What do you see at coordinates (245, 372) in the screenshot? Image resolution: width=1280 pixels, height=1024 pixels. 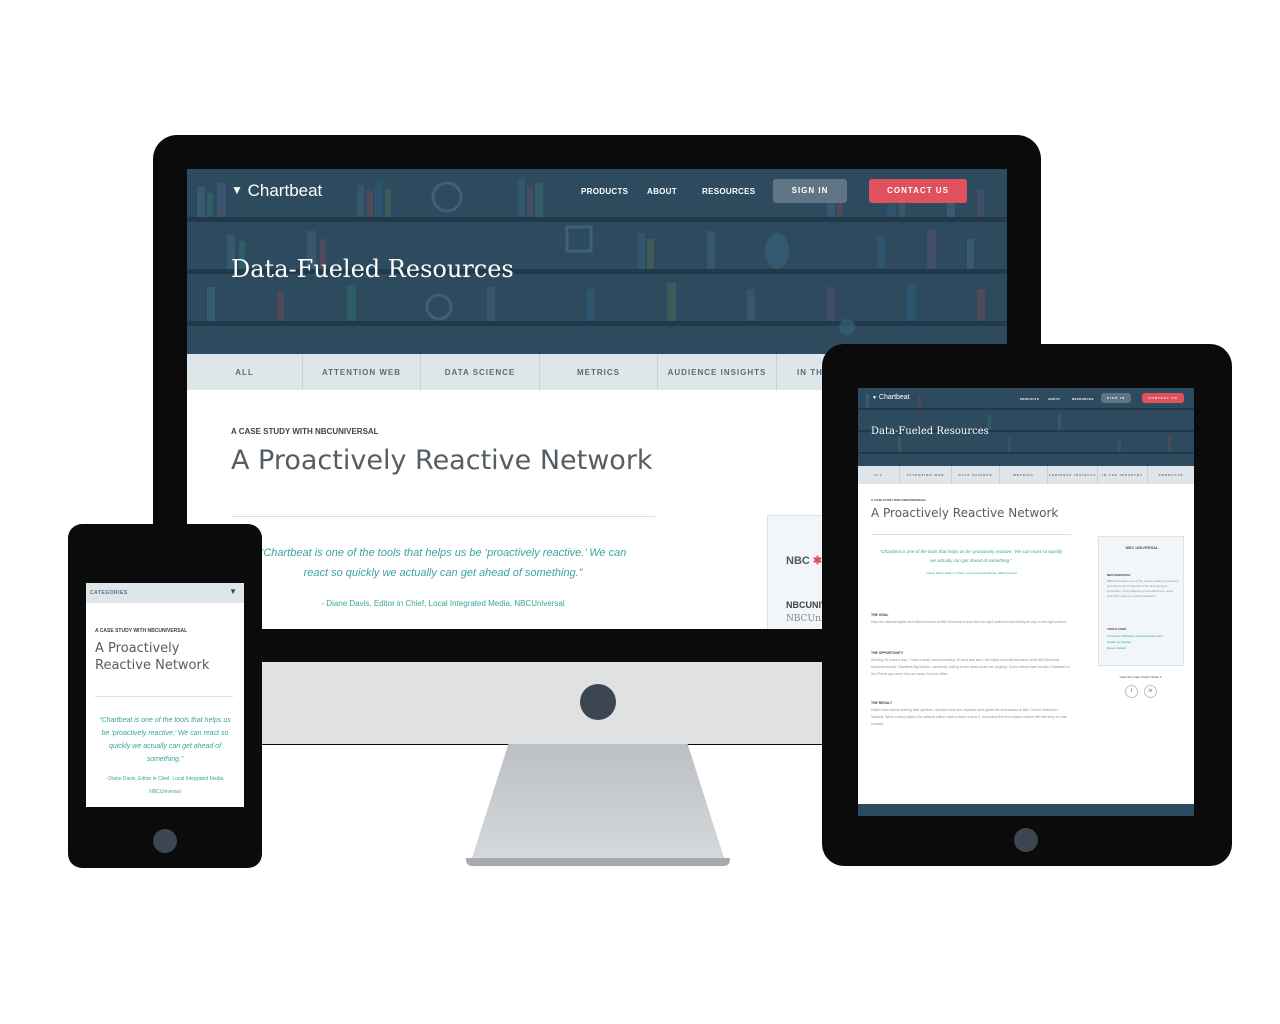 I see `tab-all: ALL` at bounding box center [245, 372].